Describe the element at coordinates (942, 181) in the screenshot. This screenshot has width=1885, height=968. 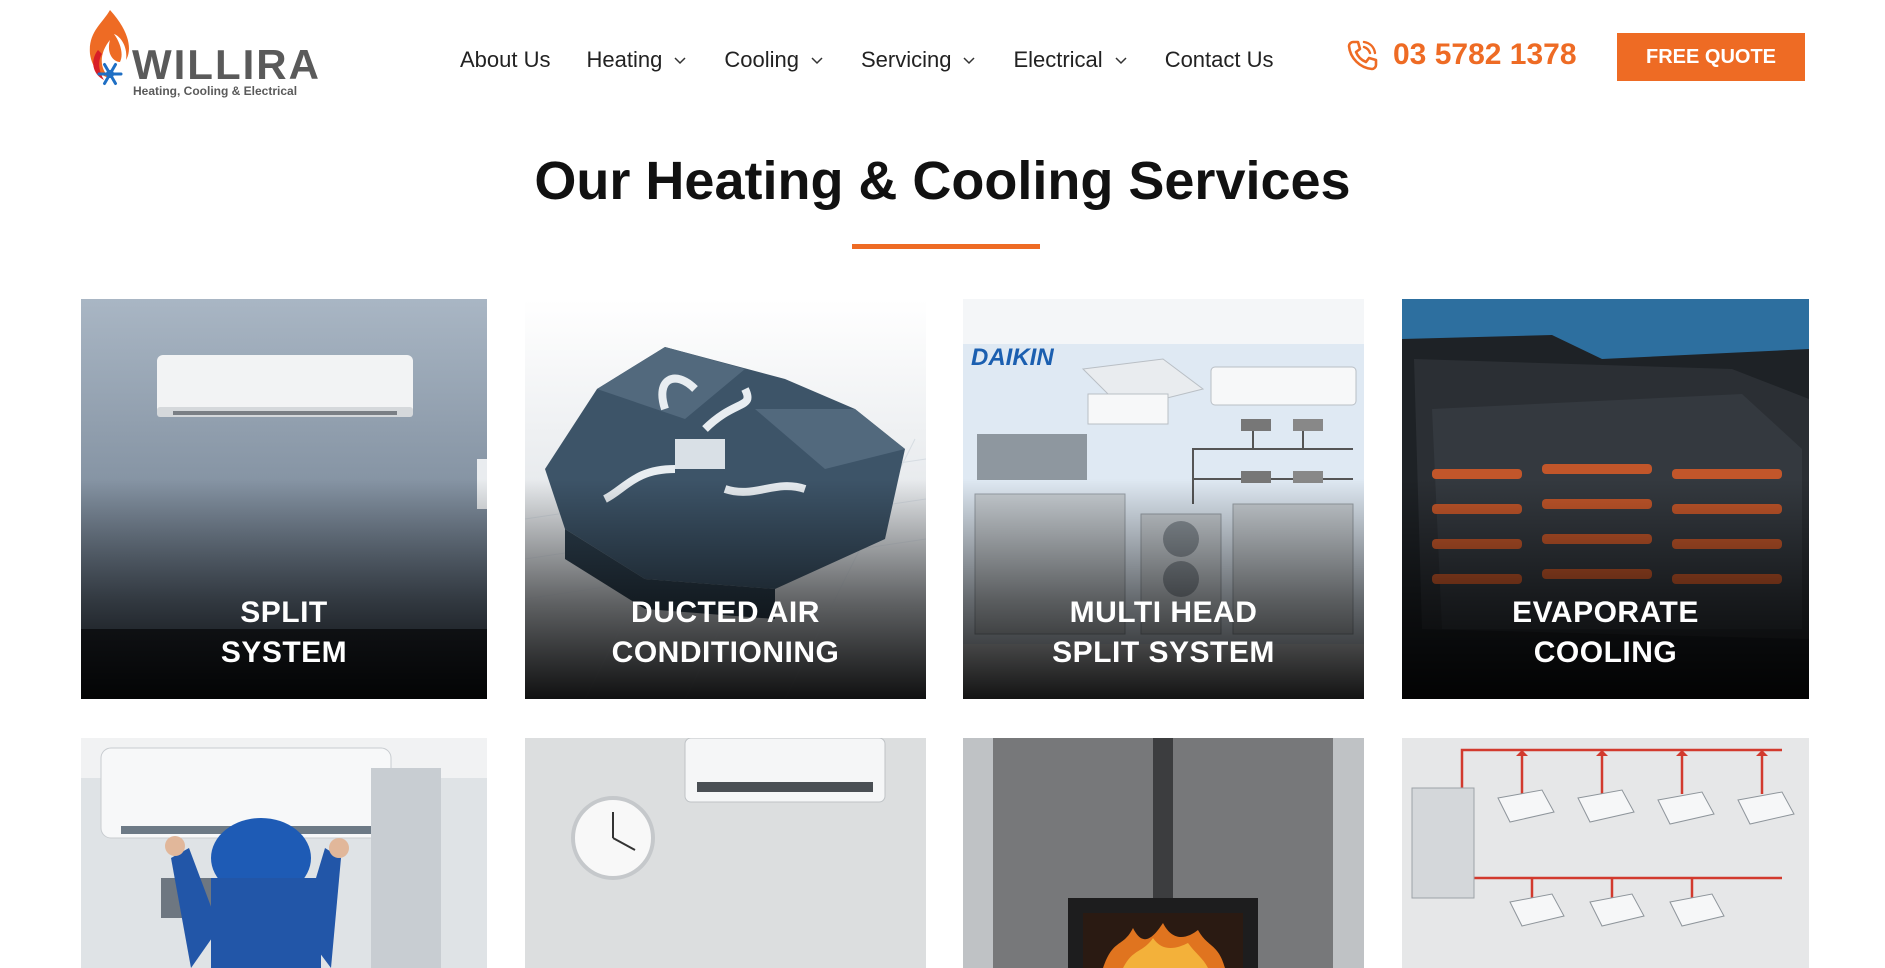
I see `section-title: Our Heating & Cooling Services` at that location.